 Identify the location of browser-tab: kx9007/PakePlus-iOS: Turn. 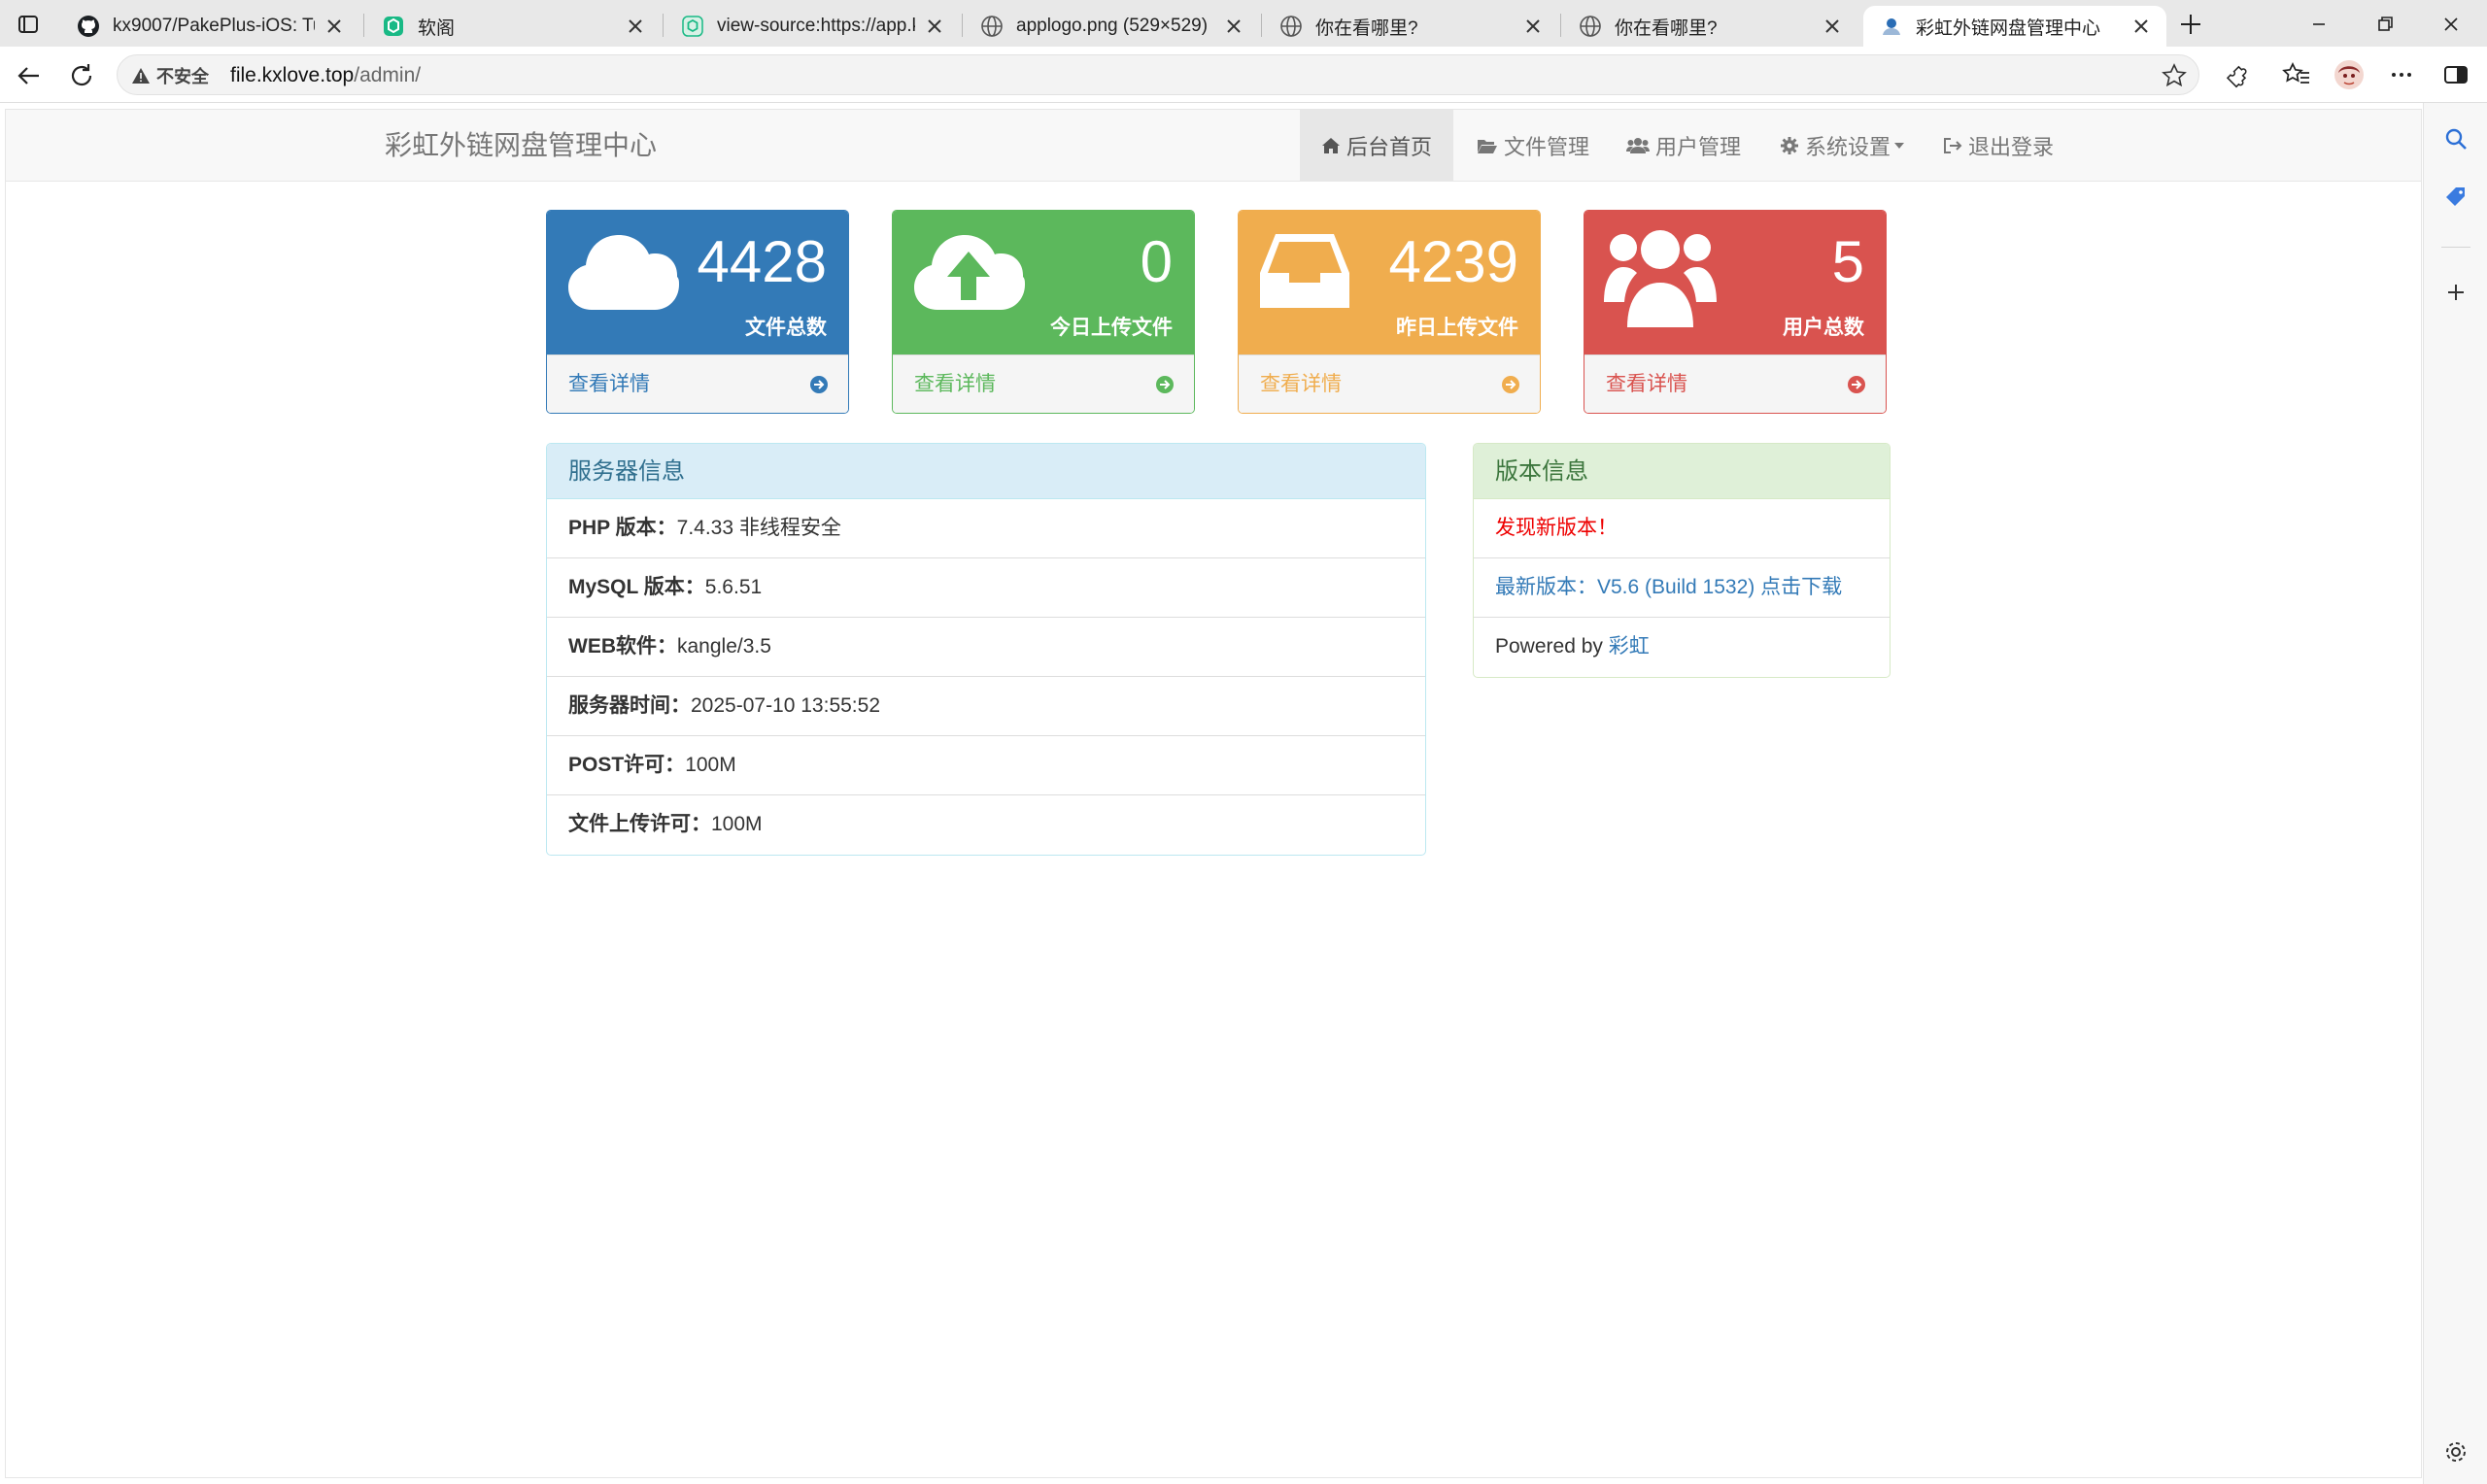
(209, 26).